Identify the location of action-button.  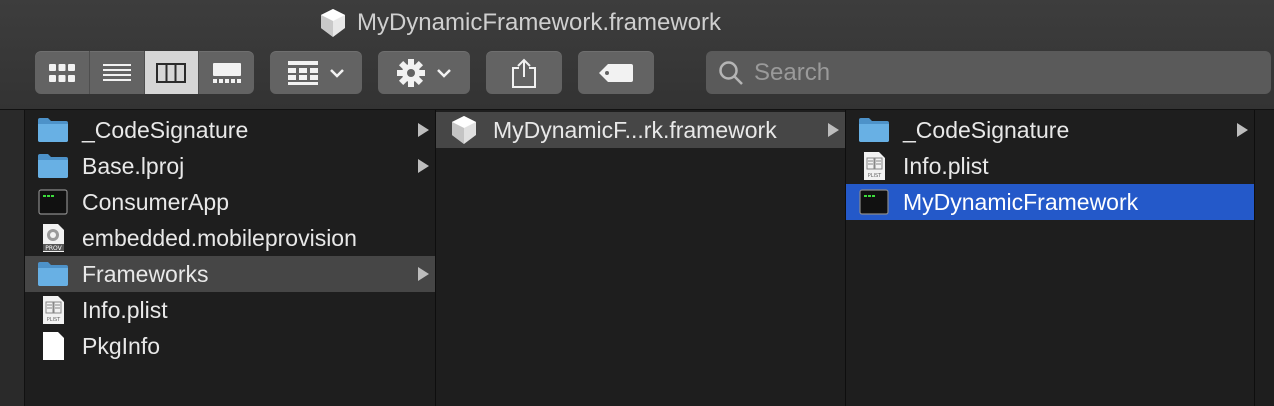
(424, 72).